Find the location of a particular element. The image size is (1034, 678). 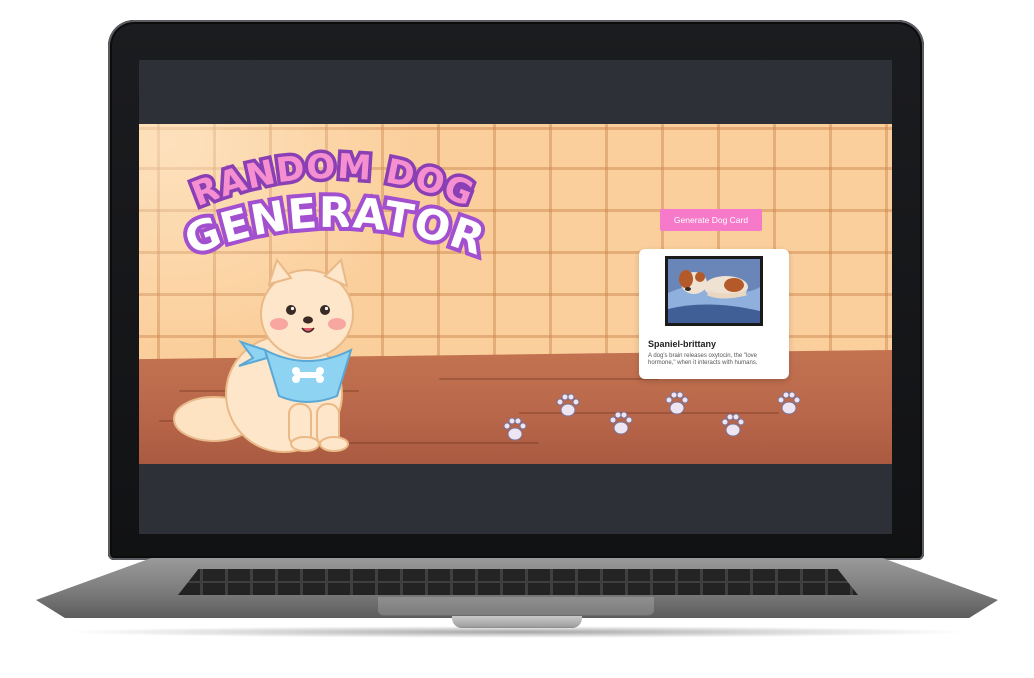

dog-illustration is located at coordinates (274, 354).